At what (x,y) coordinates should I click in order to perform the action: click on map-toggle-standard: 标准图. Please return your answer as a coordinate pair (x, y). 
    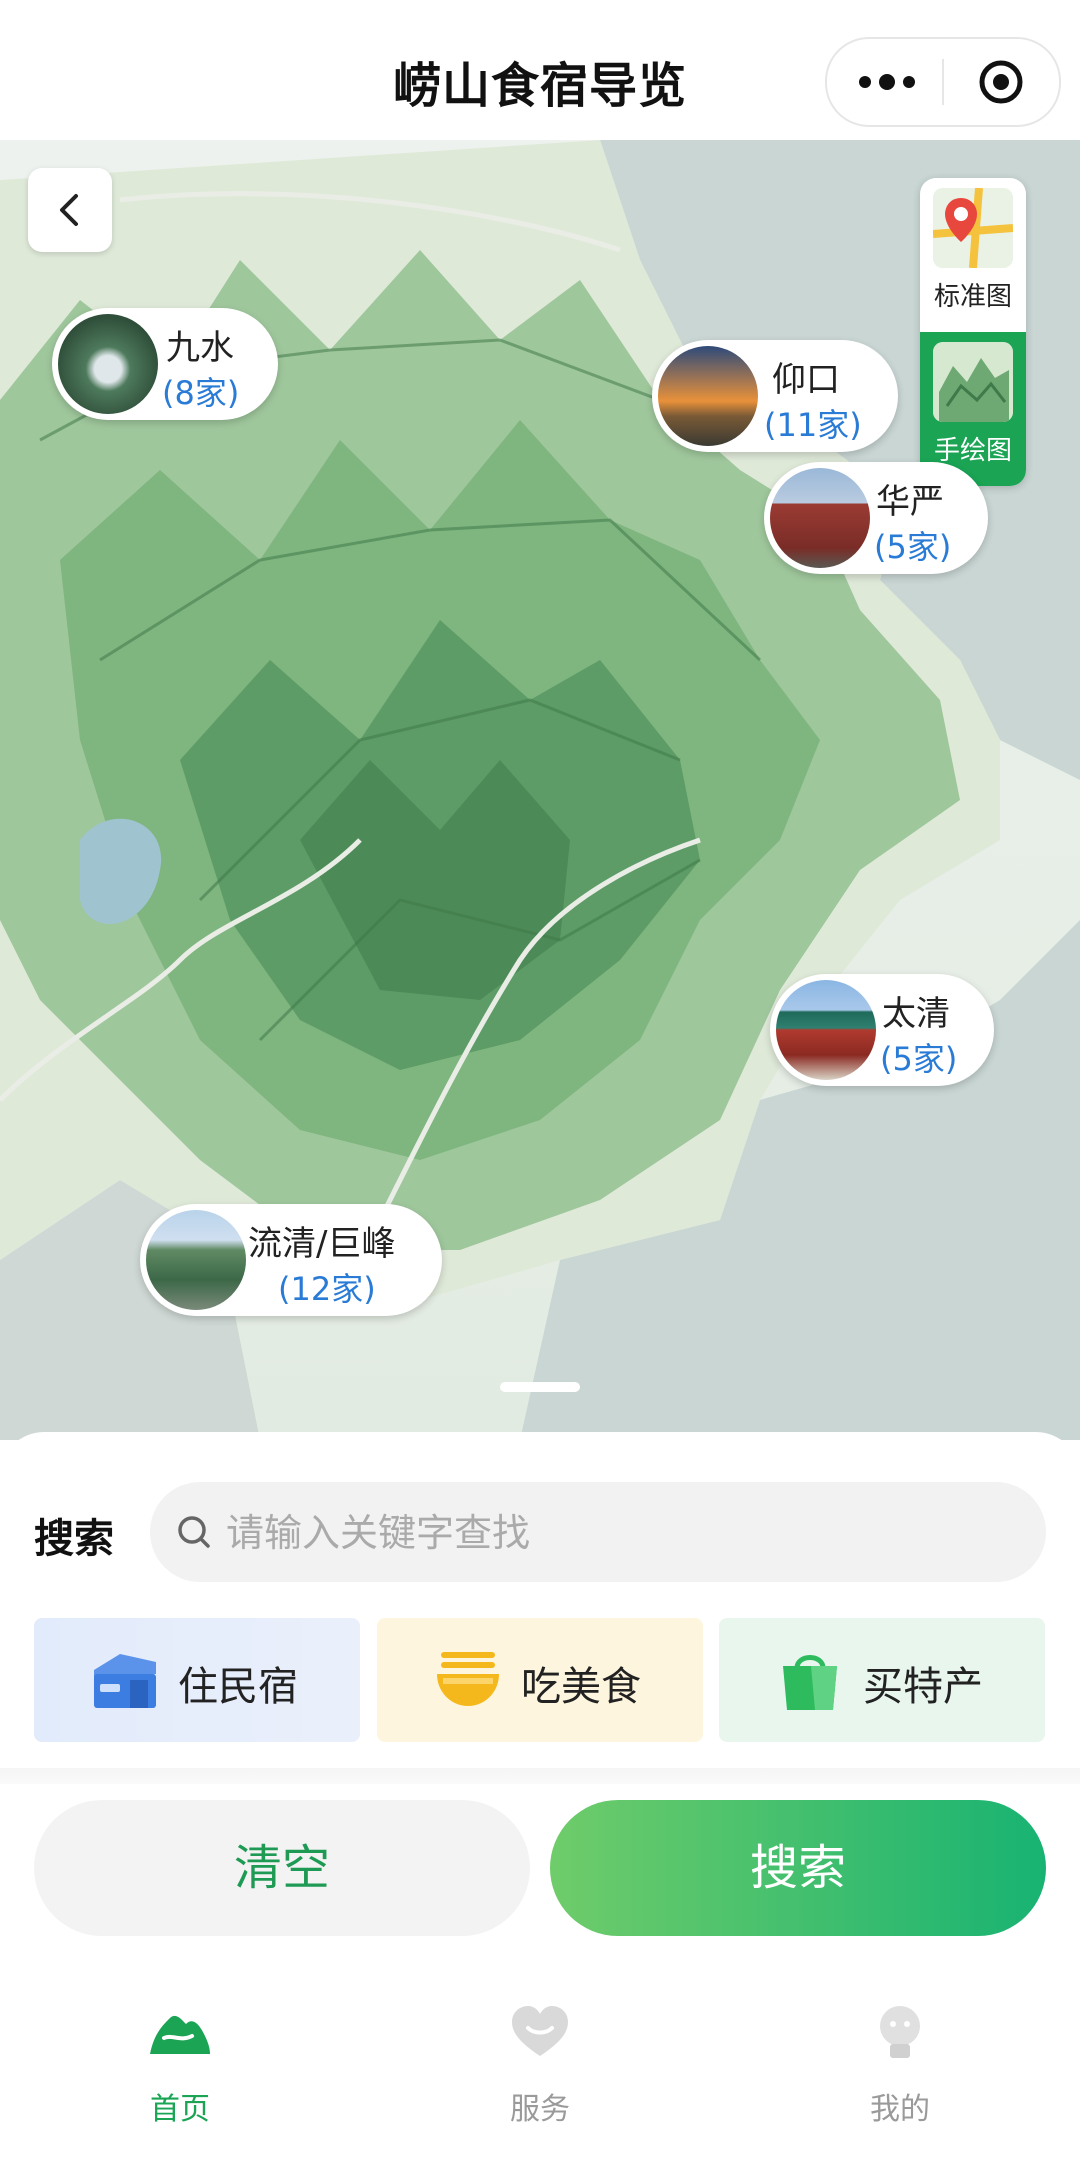
    Looking at the image, I should click on (973, 255).